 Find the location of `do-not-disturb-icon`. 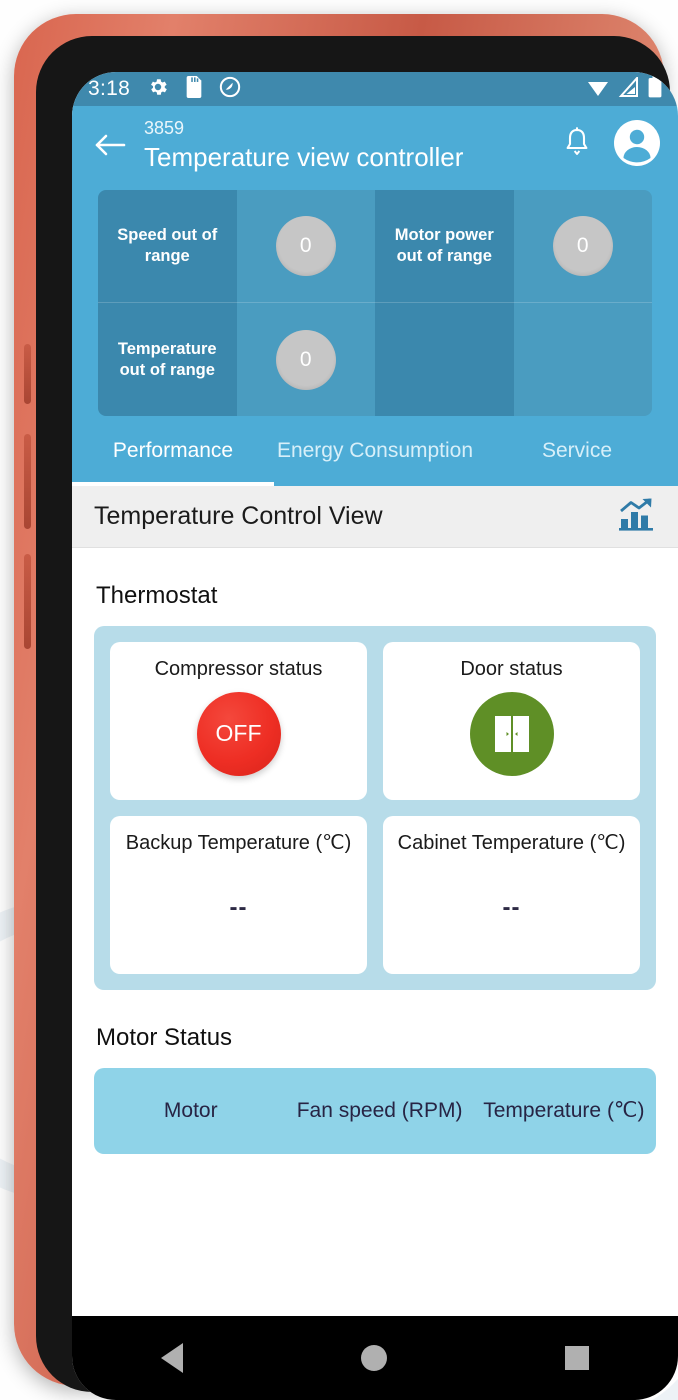

do-not-disturb-icon is located at coordinates (230, 89).